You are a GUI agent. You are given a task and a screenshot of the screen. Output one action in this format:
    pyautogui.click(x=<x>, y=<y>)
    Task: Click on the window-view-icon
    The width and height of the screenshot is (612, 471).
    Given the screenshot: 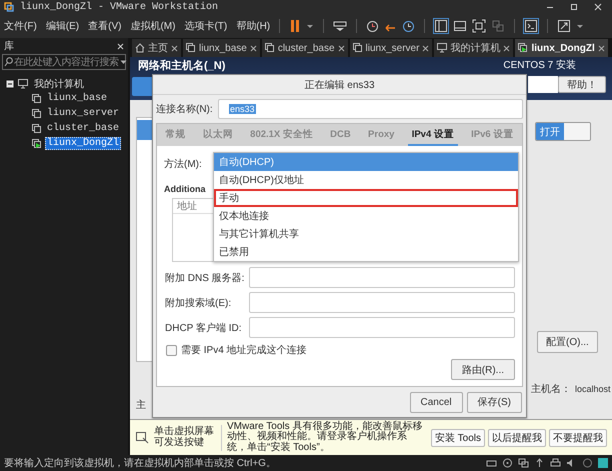 What is the action you would take?
    pyautogui.click(x=460, y=26)
    